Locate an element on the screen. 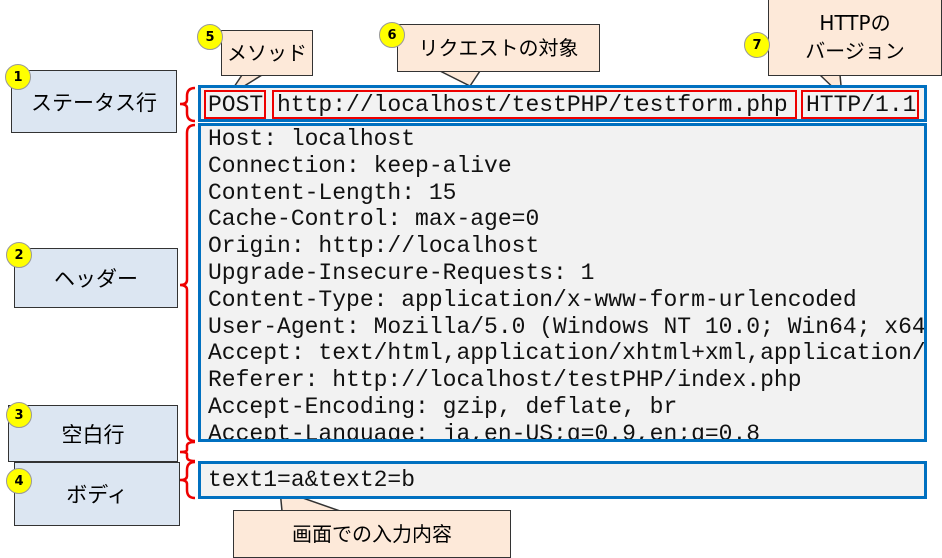  number-badge: 5 is located at coordinates (210, 37).